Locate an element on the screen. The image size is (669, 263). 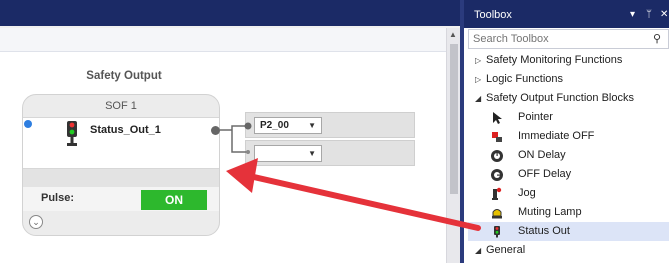
toolbox-title: Toolbox is located at coordinates (493, 15).